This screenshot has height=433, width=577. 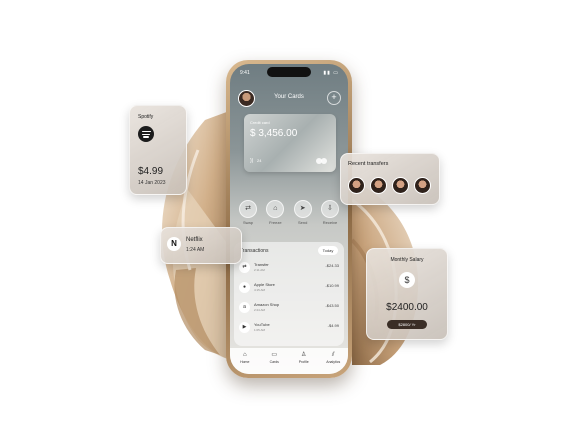 I want to click on app-header: Your Cards +, so click(x=289, y=97).